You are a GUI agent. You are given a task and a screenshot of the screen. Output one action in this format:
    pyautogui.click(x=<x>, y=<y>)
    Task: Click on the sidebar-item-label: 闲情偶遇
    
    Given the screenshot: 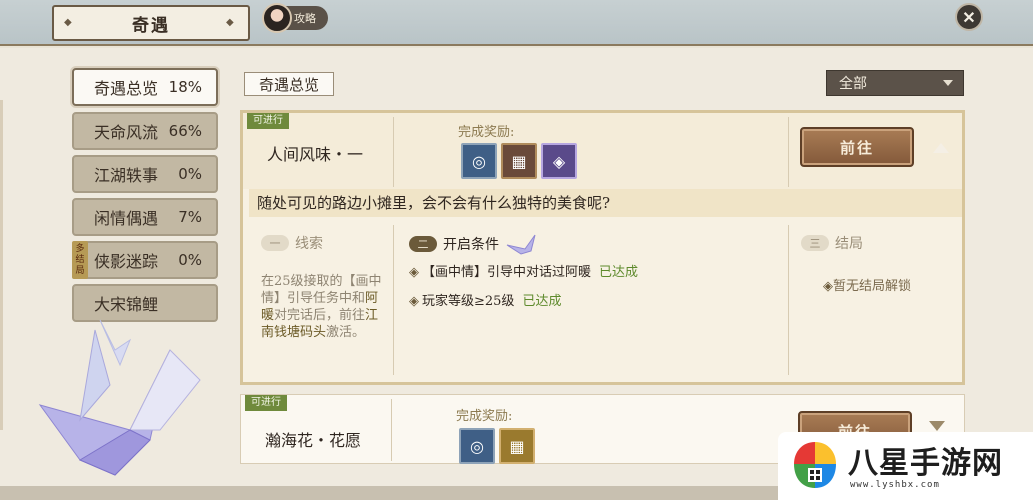 What is the action you would take?
    pyautogui.click(x=126, y=218)
    